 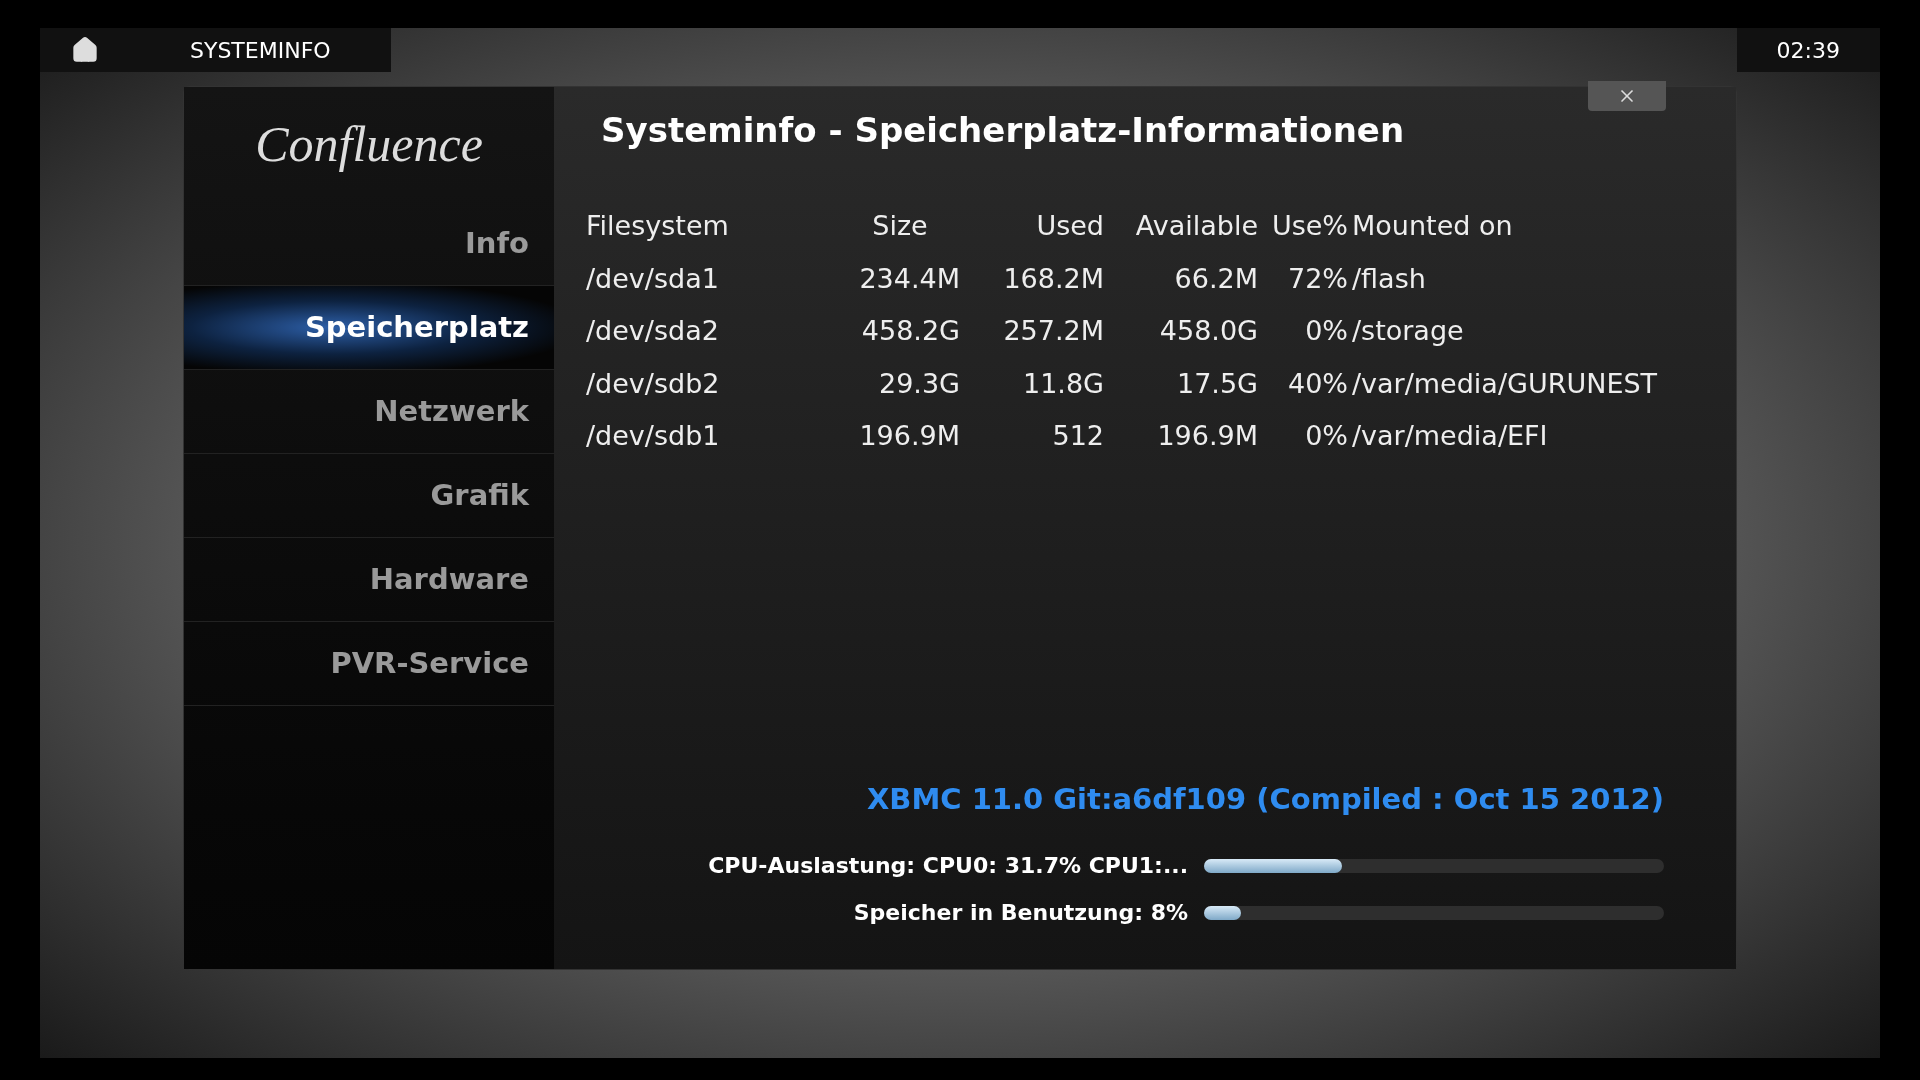 What do you see at coordinates (653, 331) in the screenshot?
I see `table-cell-text: /dev/sda2` at bounding box center [653, 331].